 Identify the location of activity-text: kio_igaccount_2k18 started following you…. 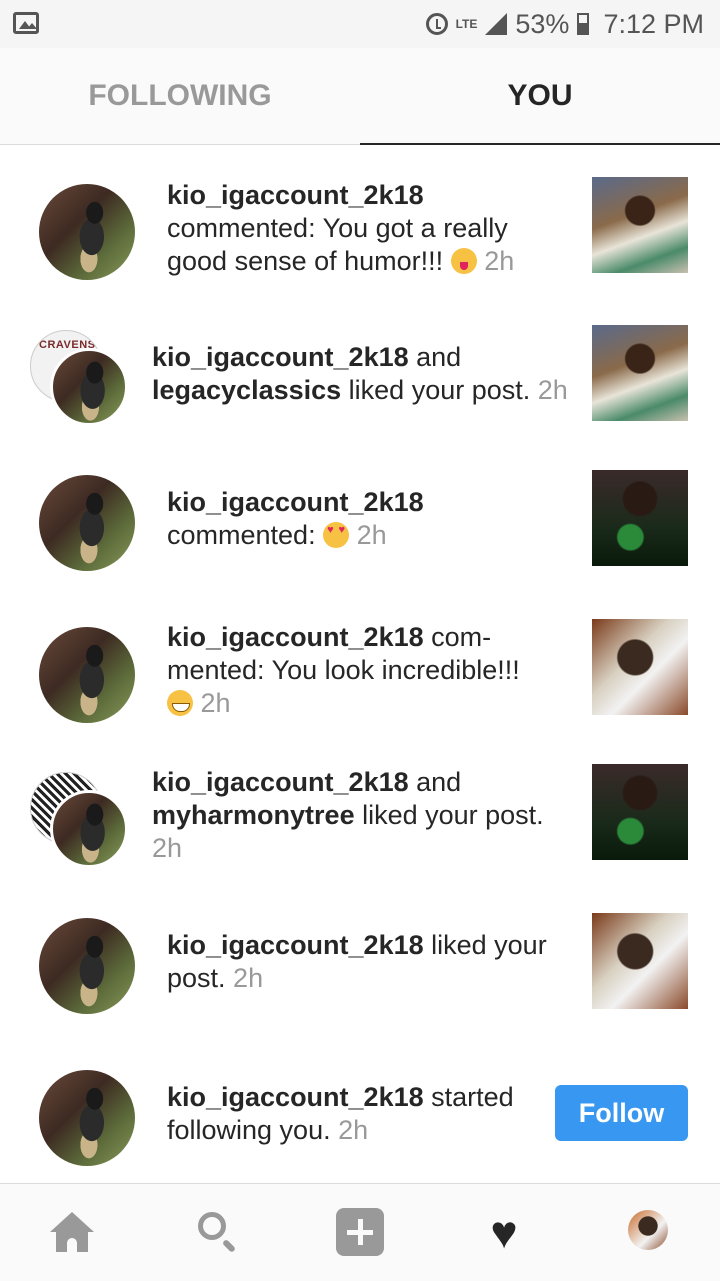
(352, 1114).